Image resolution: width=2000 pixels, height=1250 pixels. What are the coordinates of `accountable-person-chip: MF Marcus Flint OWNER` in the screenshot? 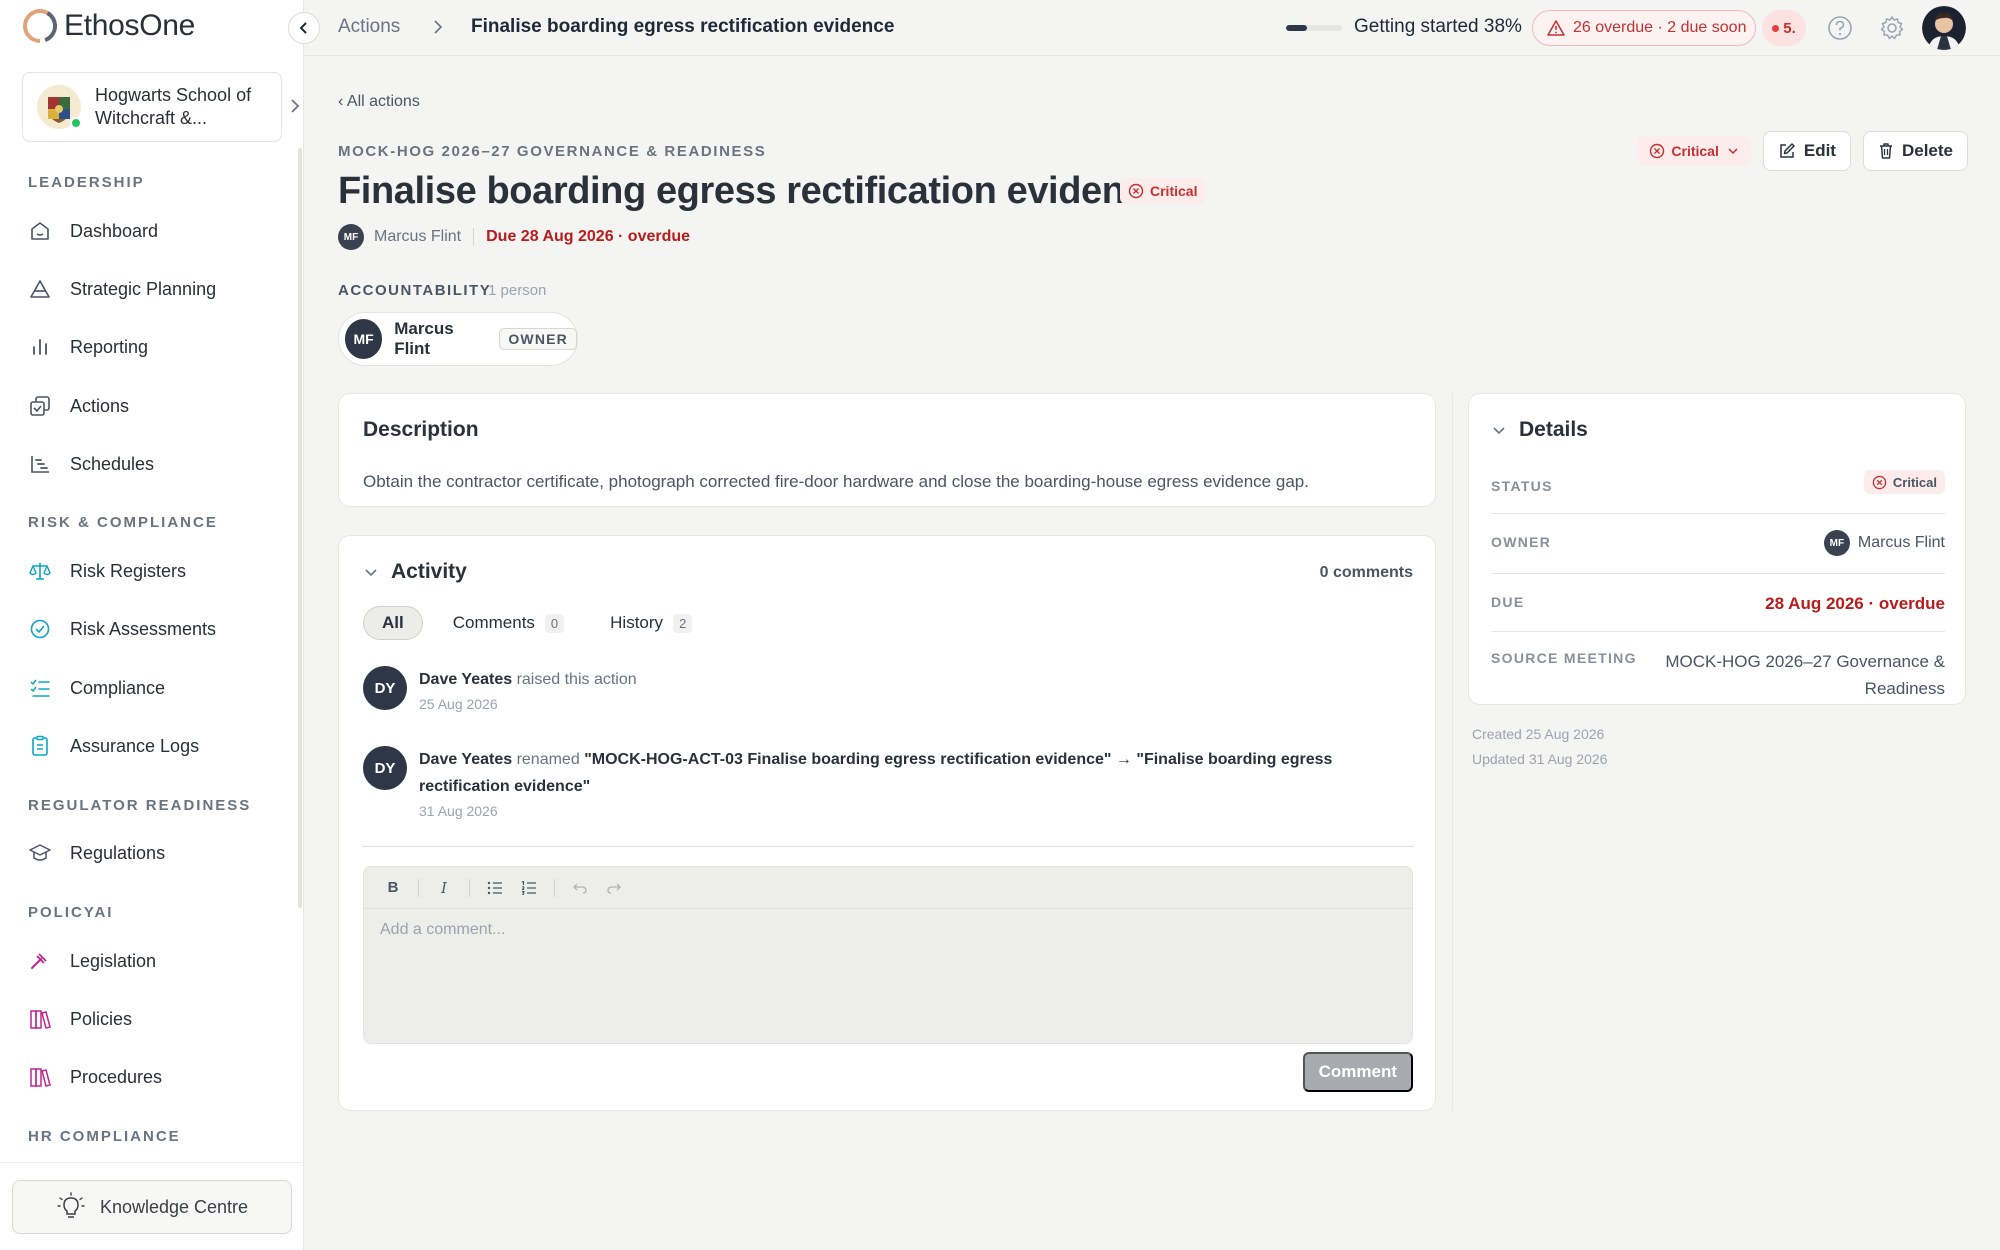 It's located at (458, 339).